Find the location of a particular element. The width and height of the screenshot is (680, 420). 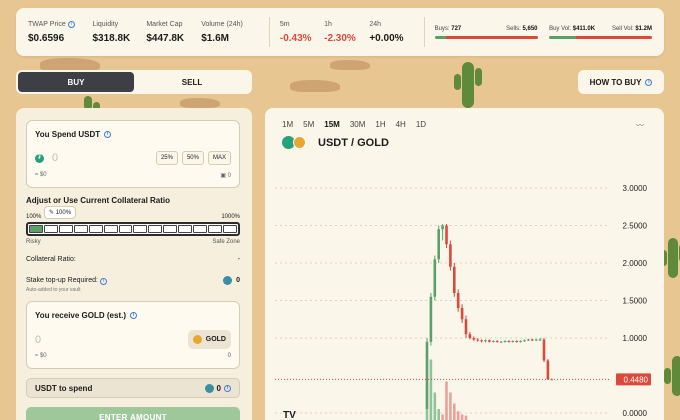

usdt-token-icon is located at coordinates (209, 388).